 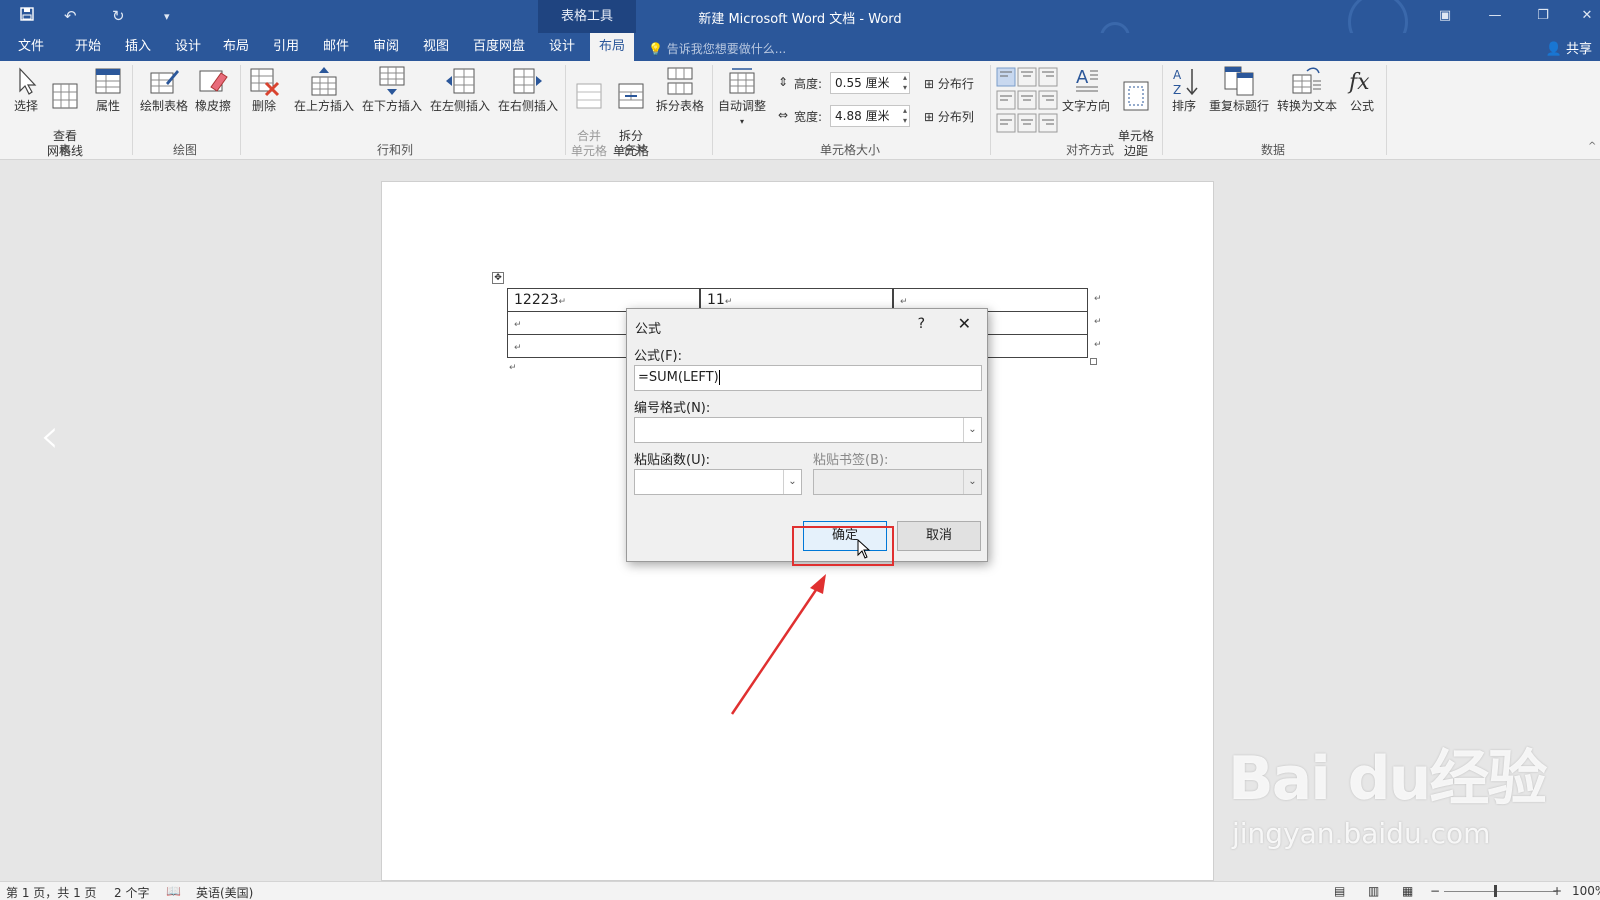 I want to click on tab-home: 开始, so click(x=88, y=47).